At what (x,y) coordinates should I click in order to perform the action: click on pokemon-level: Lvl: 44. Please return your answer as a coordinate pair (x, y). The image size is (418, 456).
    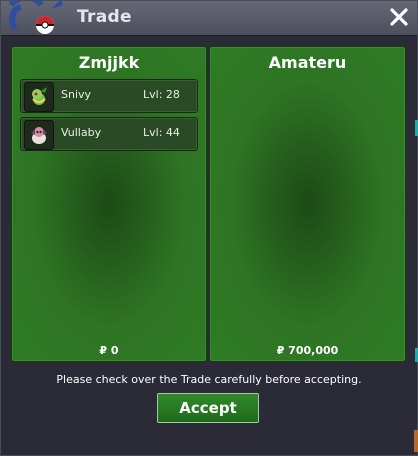
    Looking at the image, I should click on (161, 132).